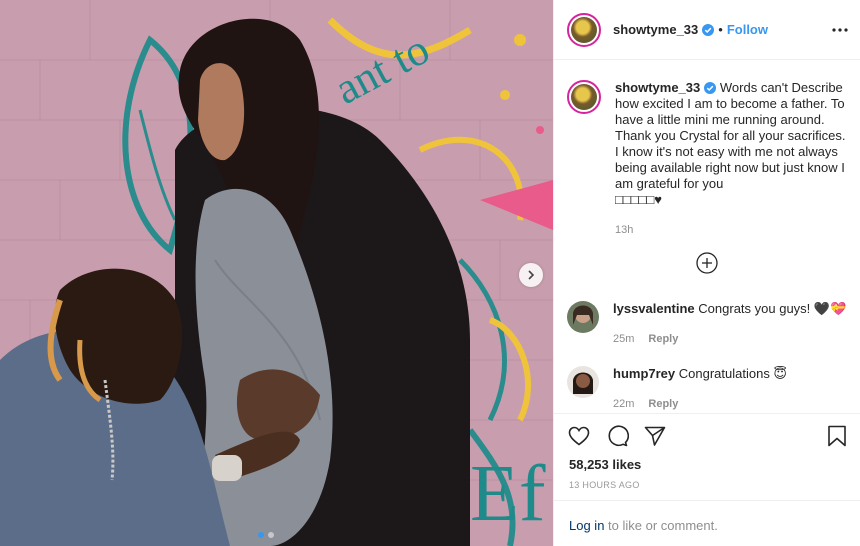 The width and height of the screenshot is (860, 546). What do you see at coordinates (624, 230) in the screenshot?
I see `caption-timestamp: 13h` at bounding box center [624, 230].